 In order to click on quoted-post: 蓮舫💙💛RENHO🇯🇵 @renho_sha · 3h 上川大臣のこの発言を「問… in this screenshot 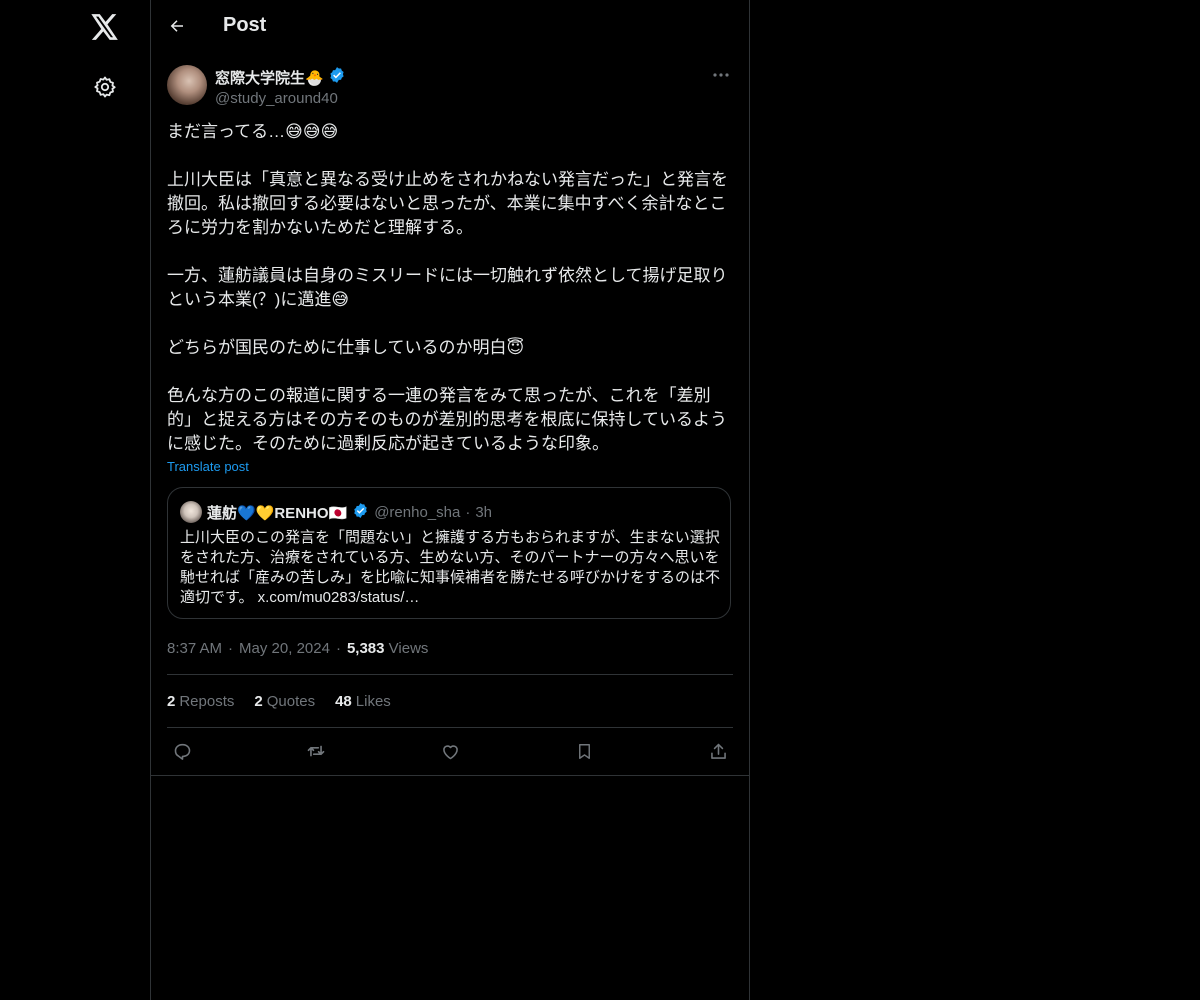, I will do `click(449, 553)`.